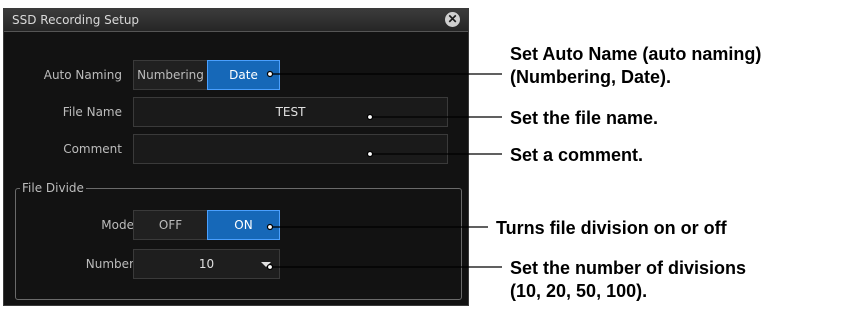 This screenshot has width=847, height=309. I want to click on note-file-name: Set the file name., so click(584, 118).